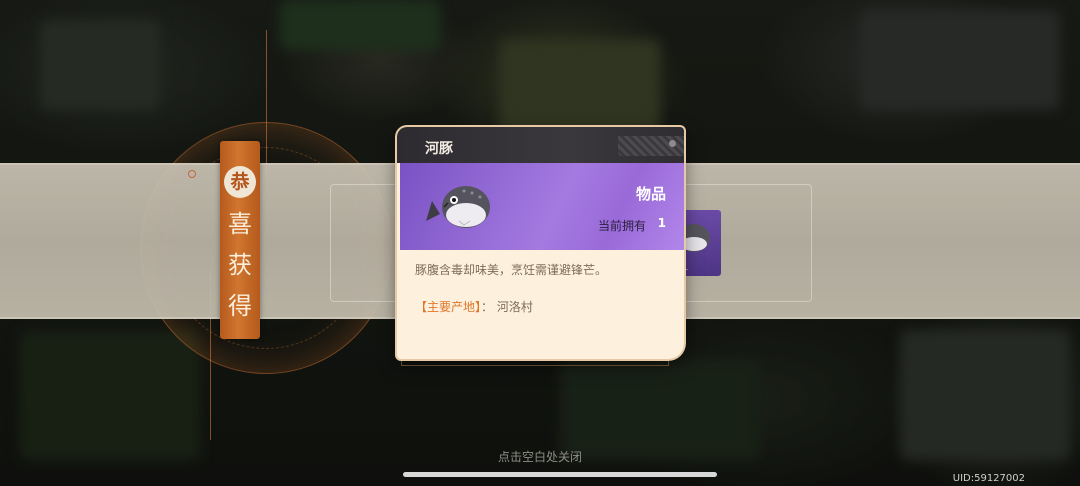 The width and height of the screenshot is (1080, 486). Describe the element at coordinates (240, 182) in the screenshot. I see `congrats-seal: 恭` at that location.